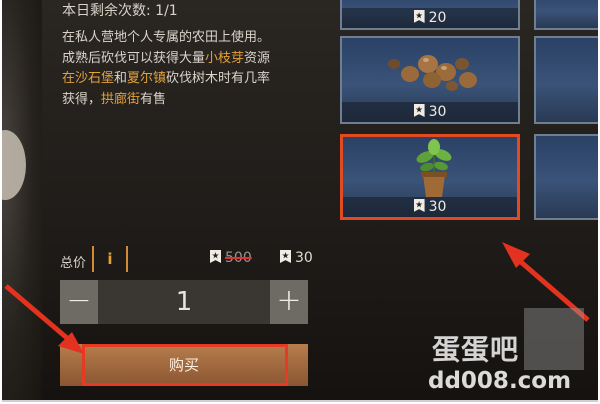 This screenshot has width=600, height=404. What do you see at coordinates (88, 78) in the screenshot?
I see `location-1: 在沙石堡` at bounding box center [88, 78].